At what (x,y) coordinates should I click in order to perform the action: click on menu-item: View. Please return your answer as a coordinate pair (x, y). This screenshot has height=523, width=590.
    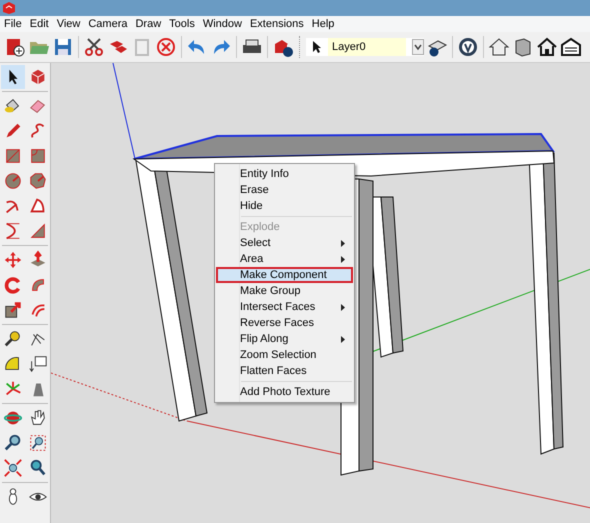
    Looking at the image, I should click on (70, 24).